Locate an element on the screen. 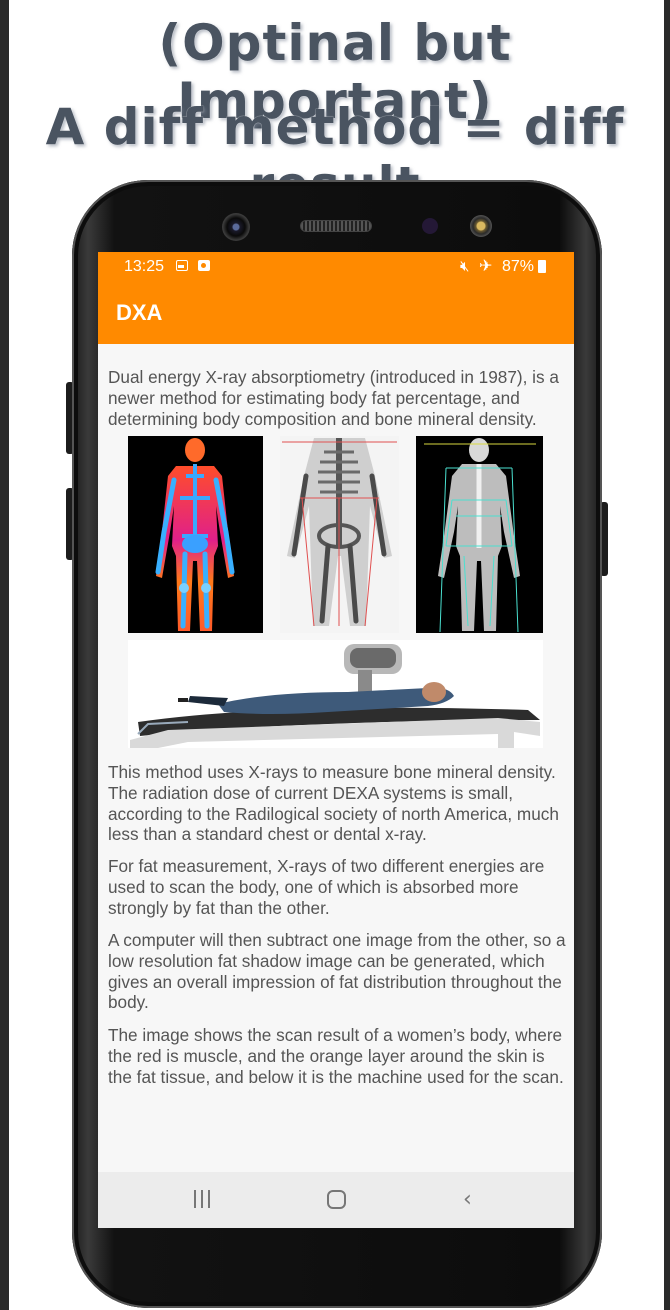 This screenshot has width=670, height=1310. gallery-icon is located at coordinates (182, 265).